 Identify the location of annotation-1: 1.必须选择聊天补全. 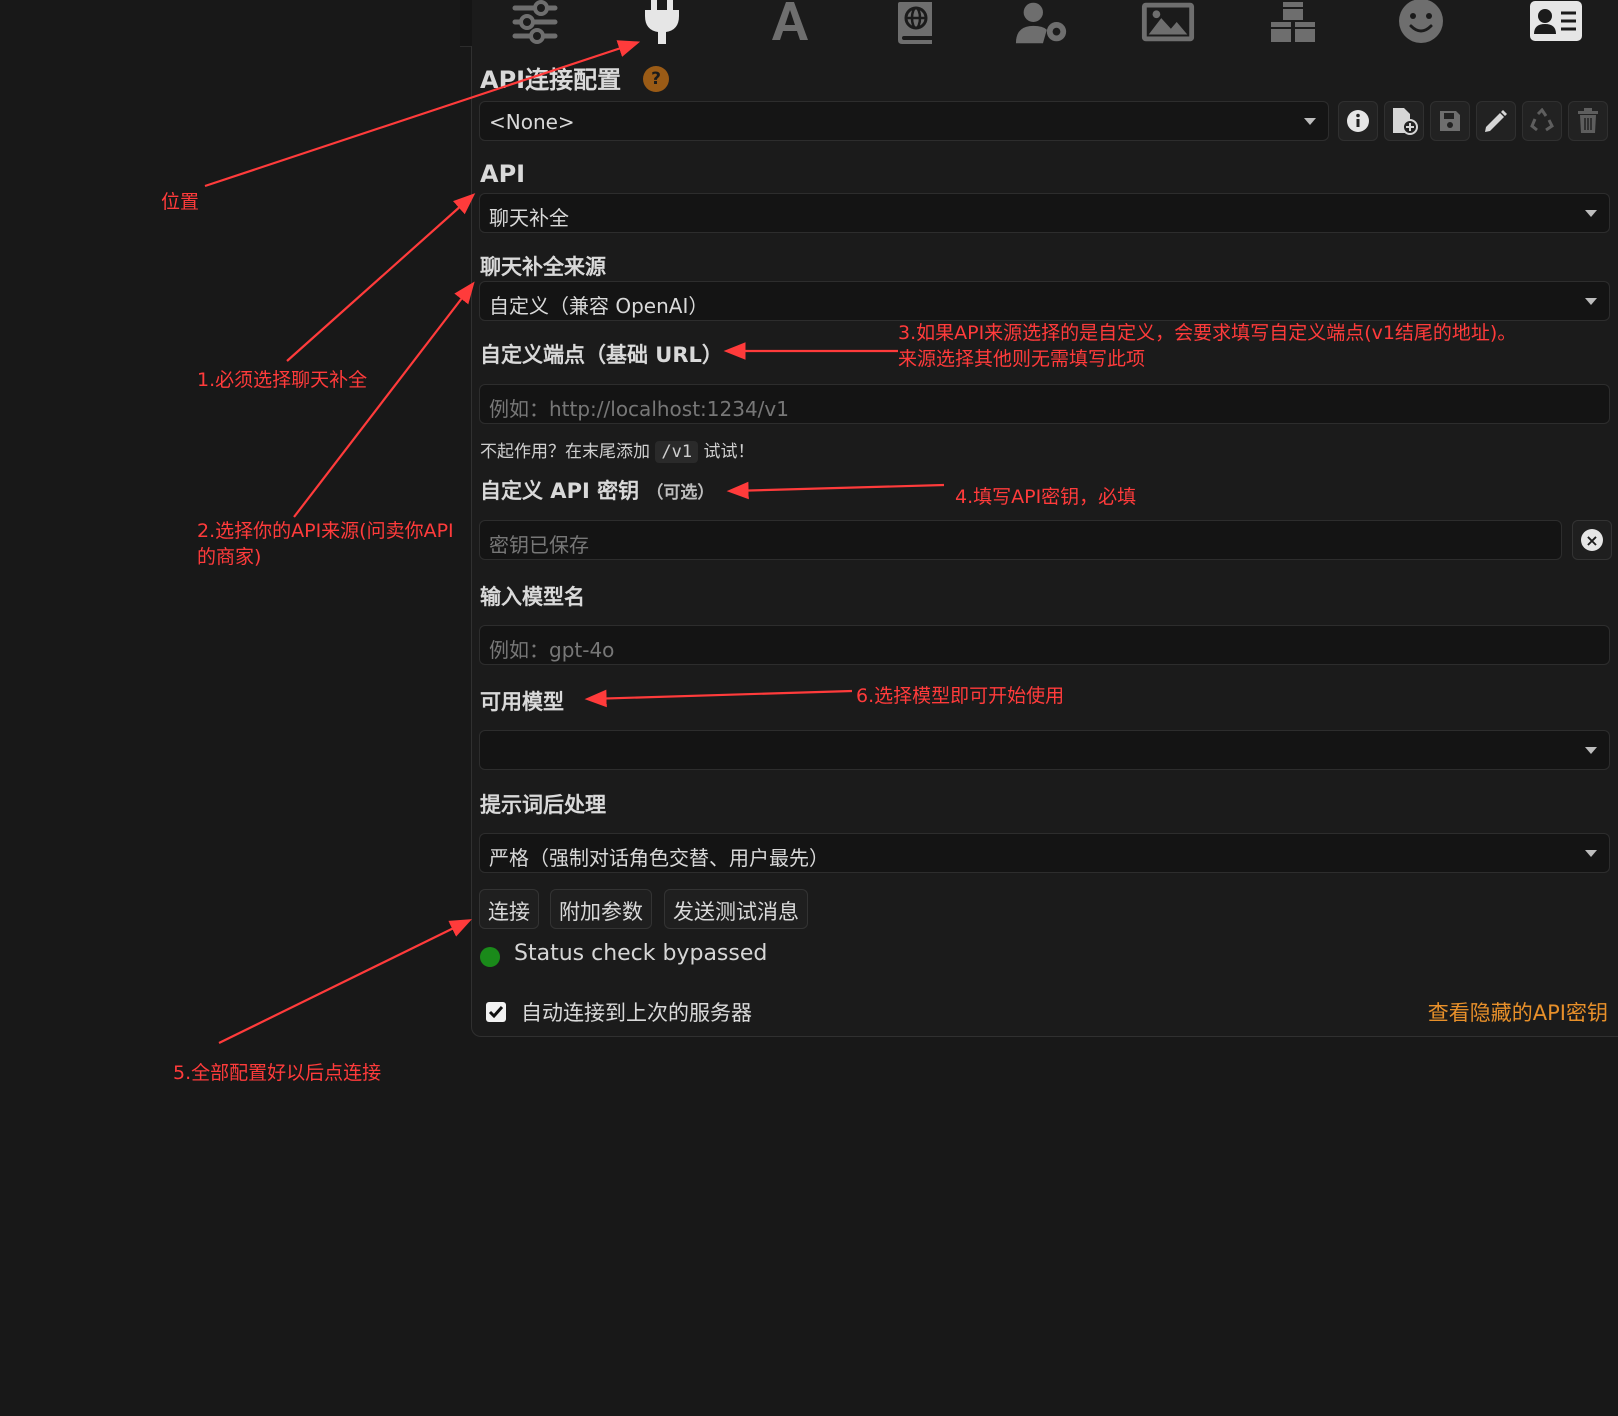
(282, 380).